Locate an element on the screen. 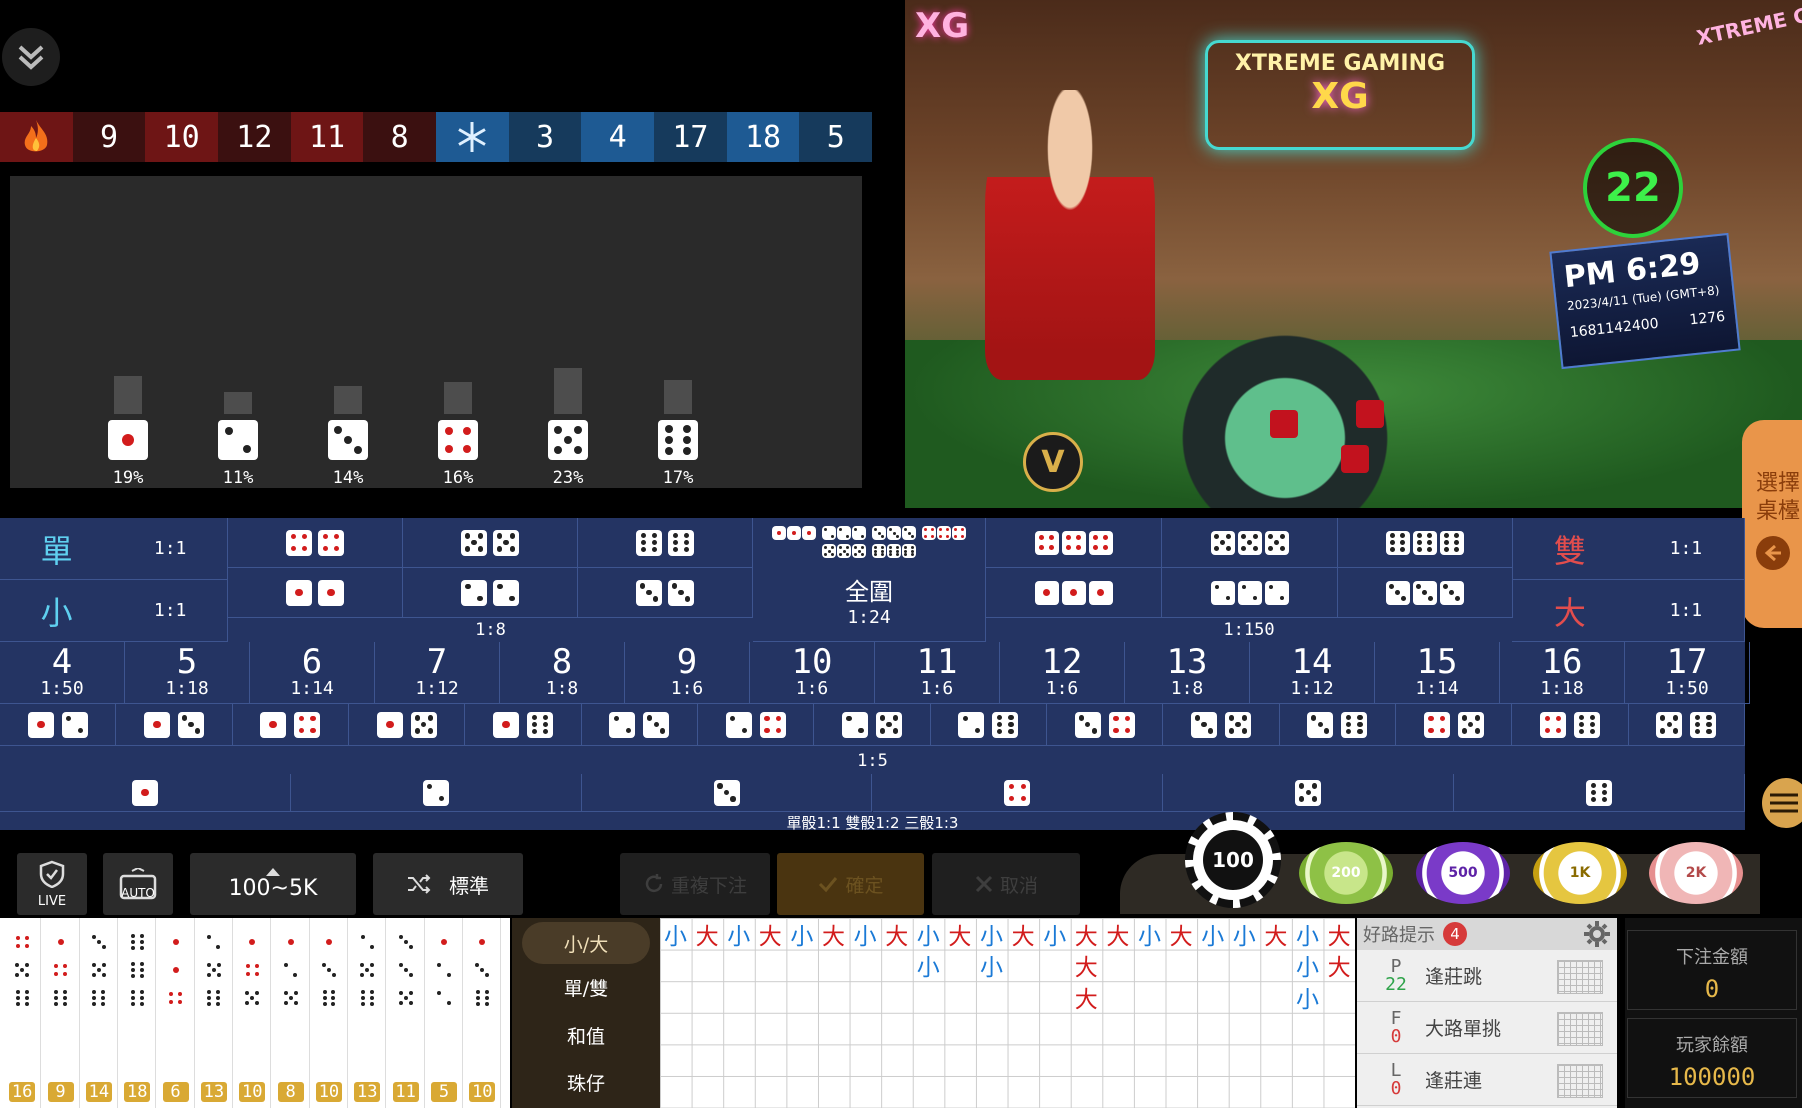 The image size is (1802, 1108). chip-1k: 1K is located at coordinates (1580, 873).